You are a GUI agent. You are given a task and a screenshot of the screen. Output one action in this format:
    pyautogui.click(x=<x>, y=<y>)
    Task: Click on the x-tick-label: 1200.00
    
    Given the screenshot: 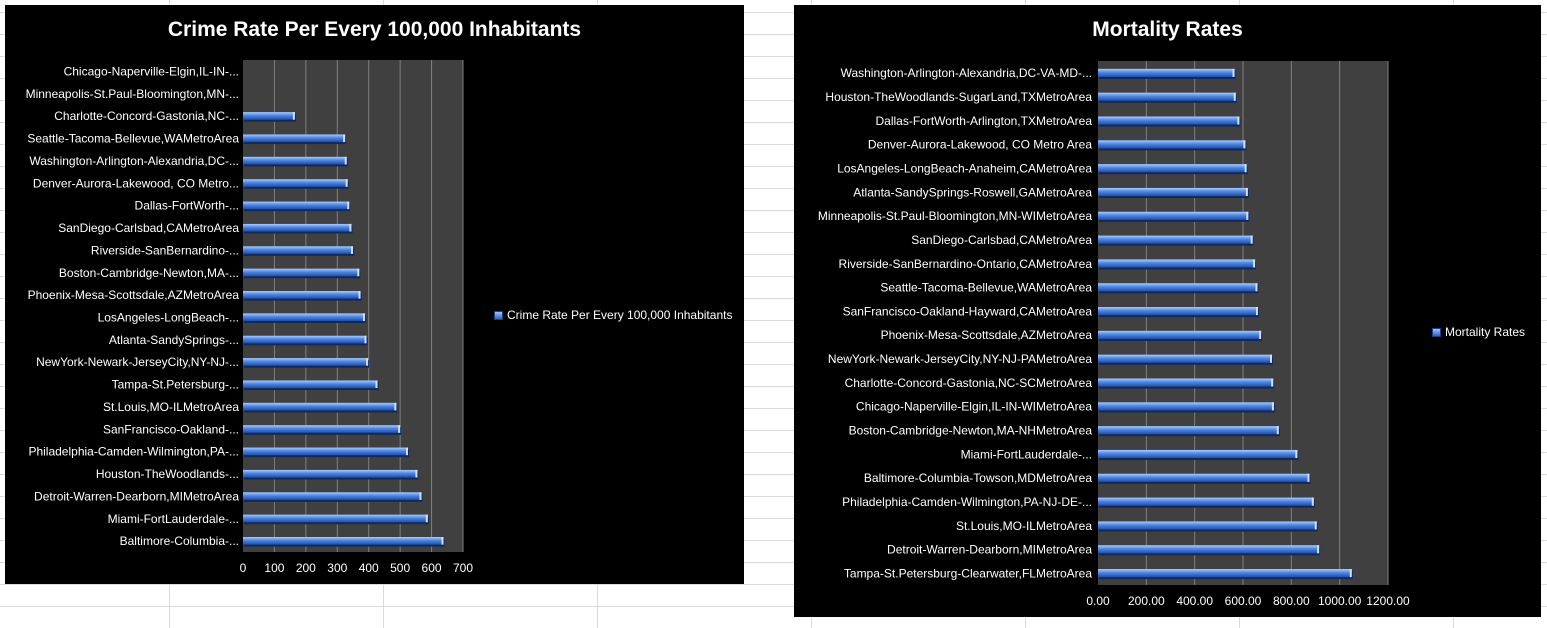 What is the action you would take?
    pyautogui.click(x=1388, y=601)
    